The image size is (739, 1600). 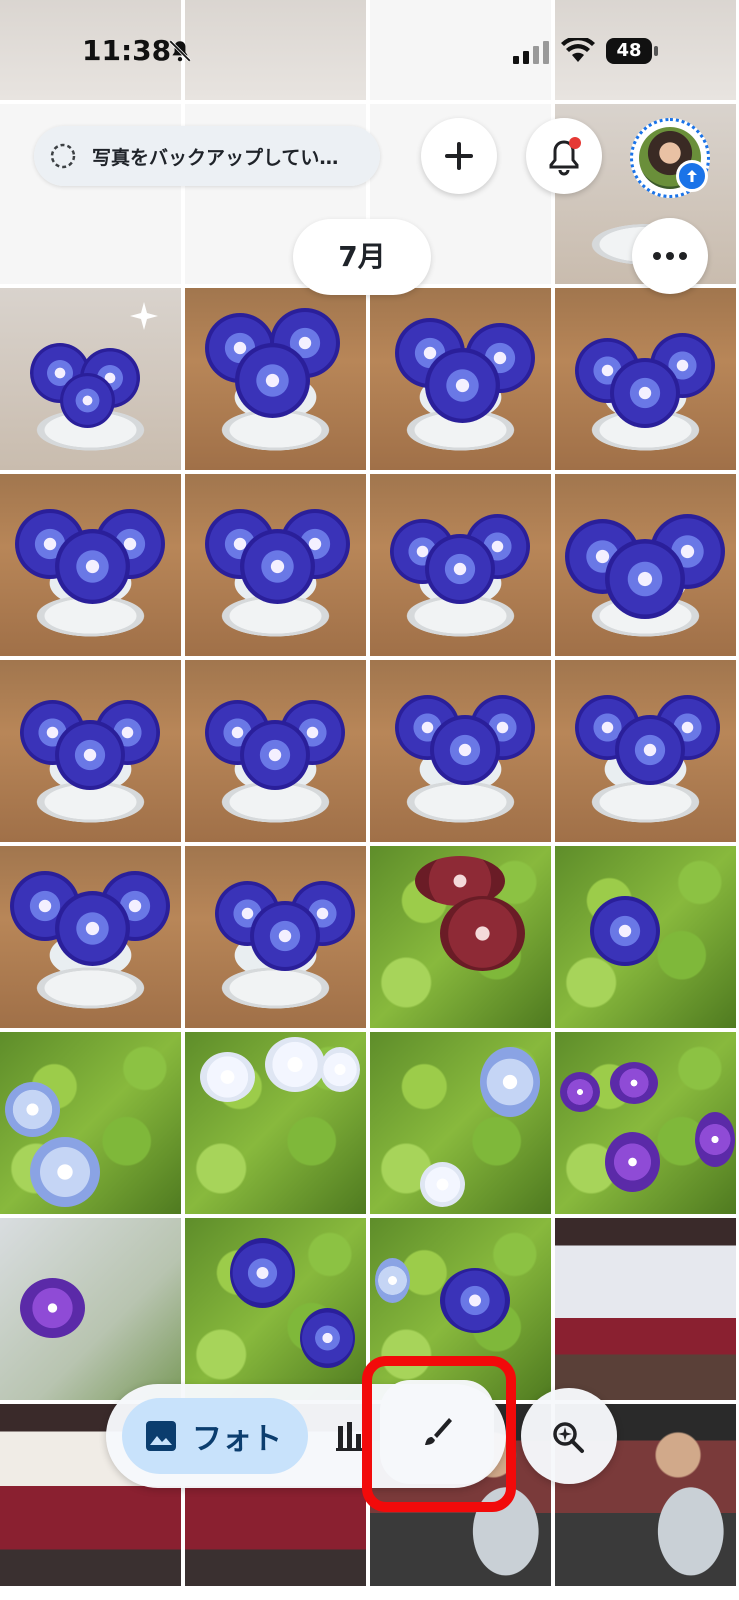 I want to click on month-label: 7月, so click(x=362, y=257).